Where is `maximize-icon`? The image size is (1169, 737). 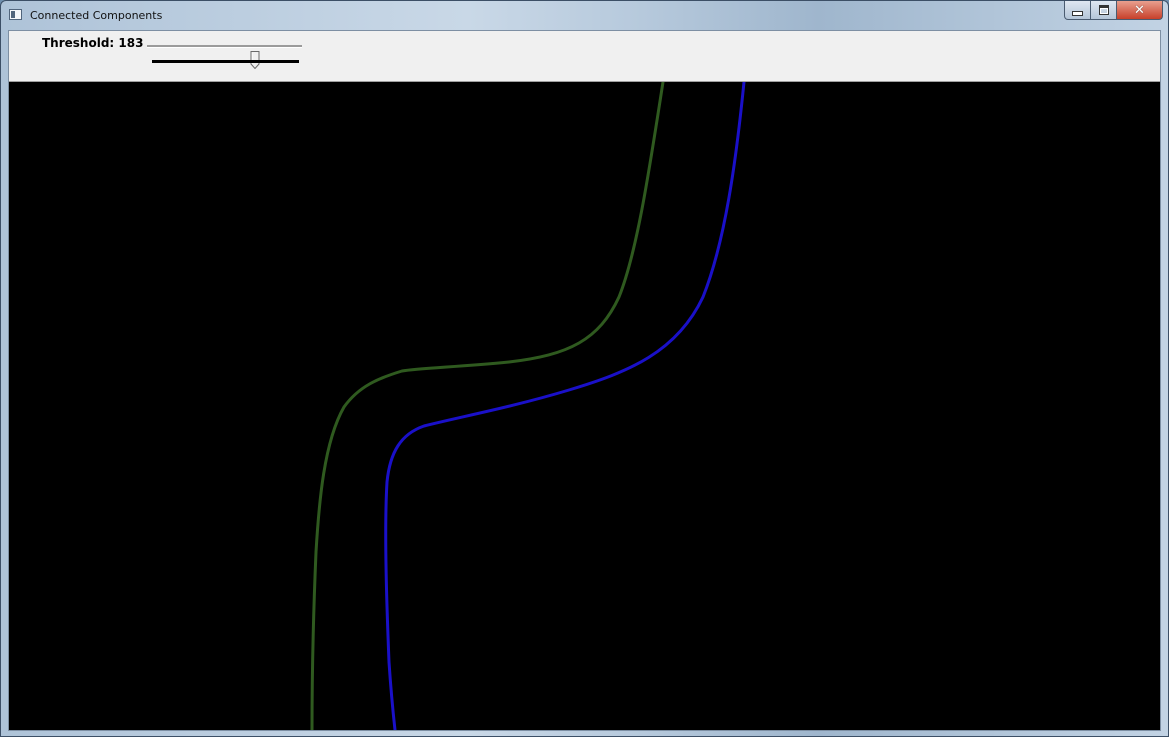 maximize-icon is located at coordinates (1103, 10).